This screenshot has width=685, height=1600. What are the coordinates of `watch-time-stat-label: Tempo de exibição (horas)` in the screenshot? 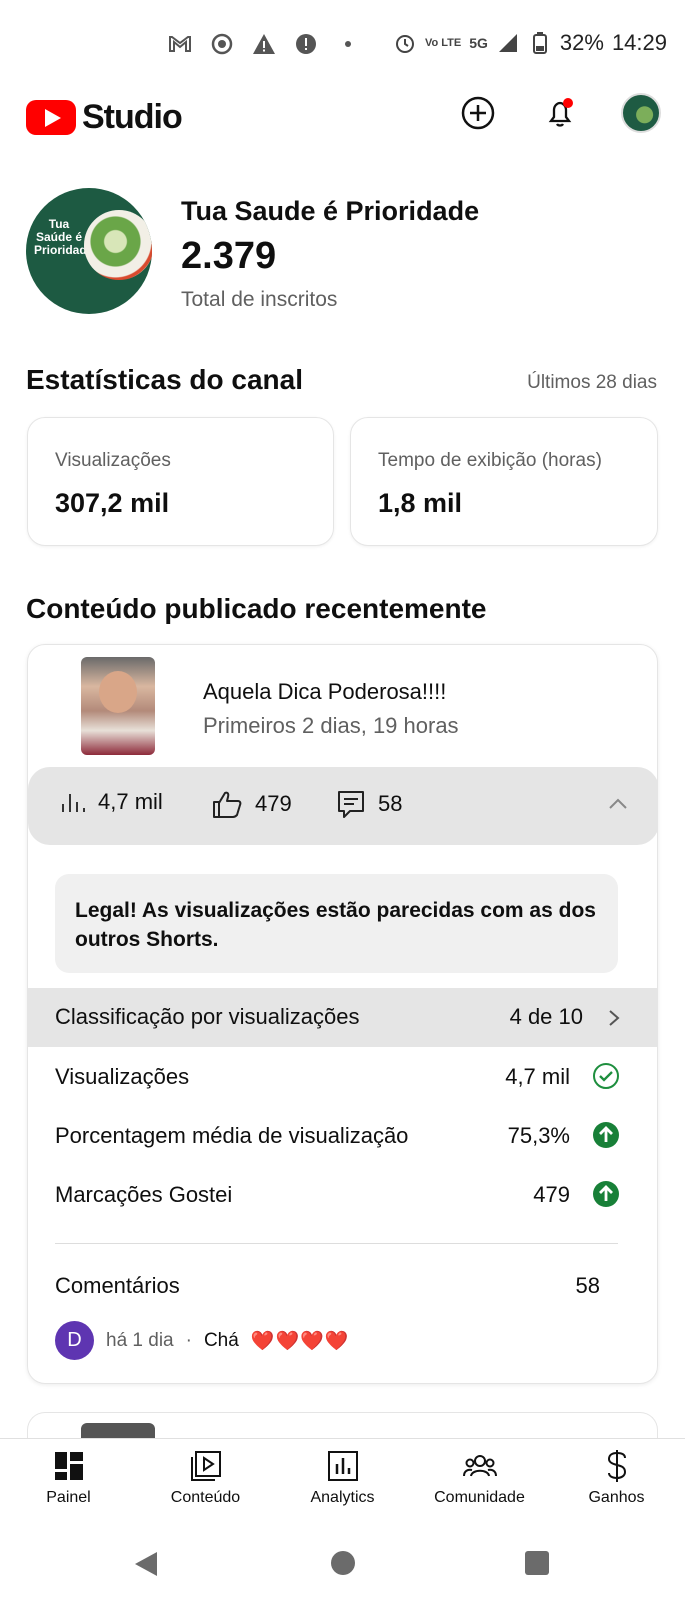 It's located at (490, 460).